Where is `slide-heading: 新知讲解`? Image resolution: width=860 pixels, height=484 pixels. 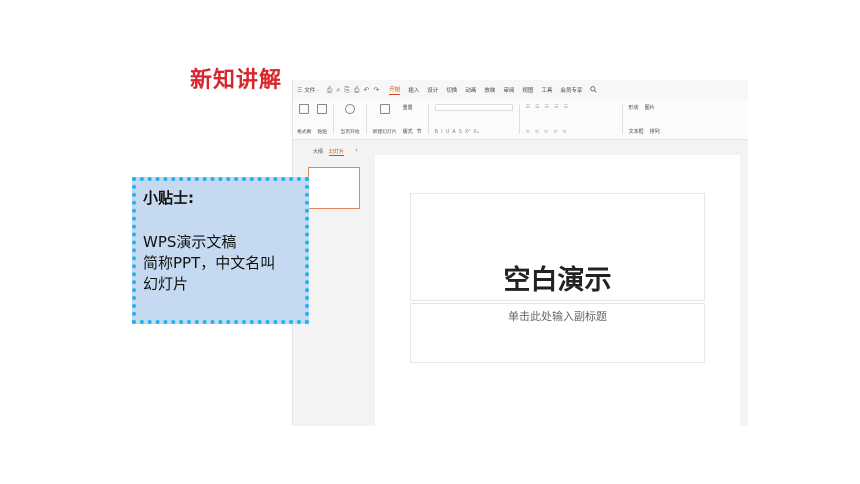
slide-heading: 新知讲解 is located at coordinates (236, 80).